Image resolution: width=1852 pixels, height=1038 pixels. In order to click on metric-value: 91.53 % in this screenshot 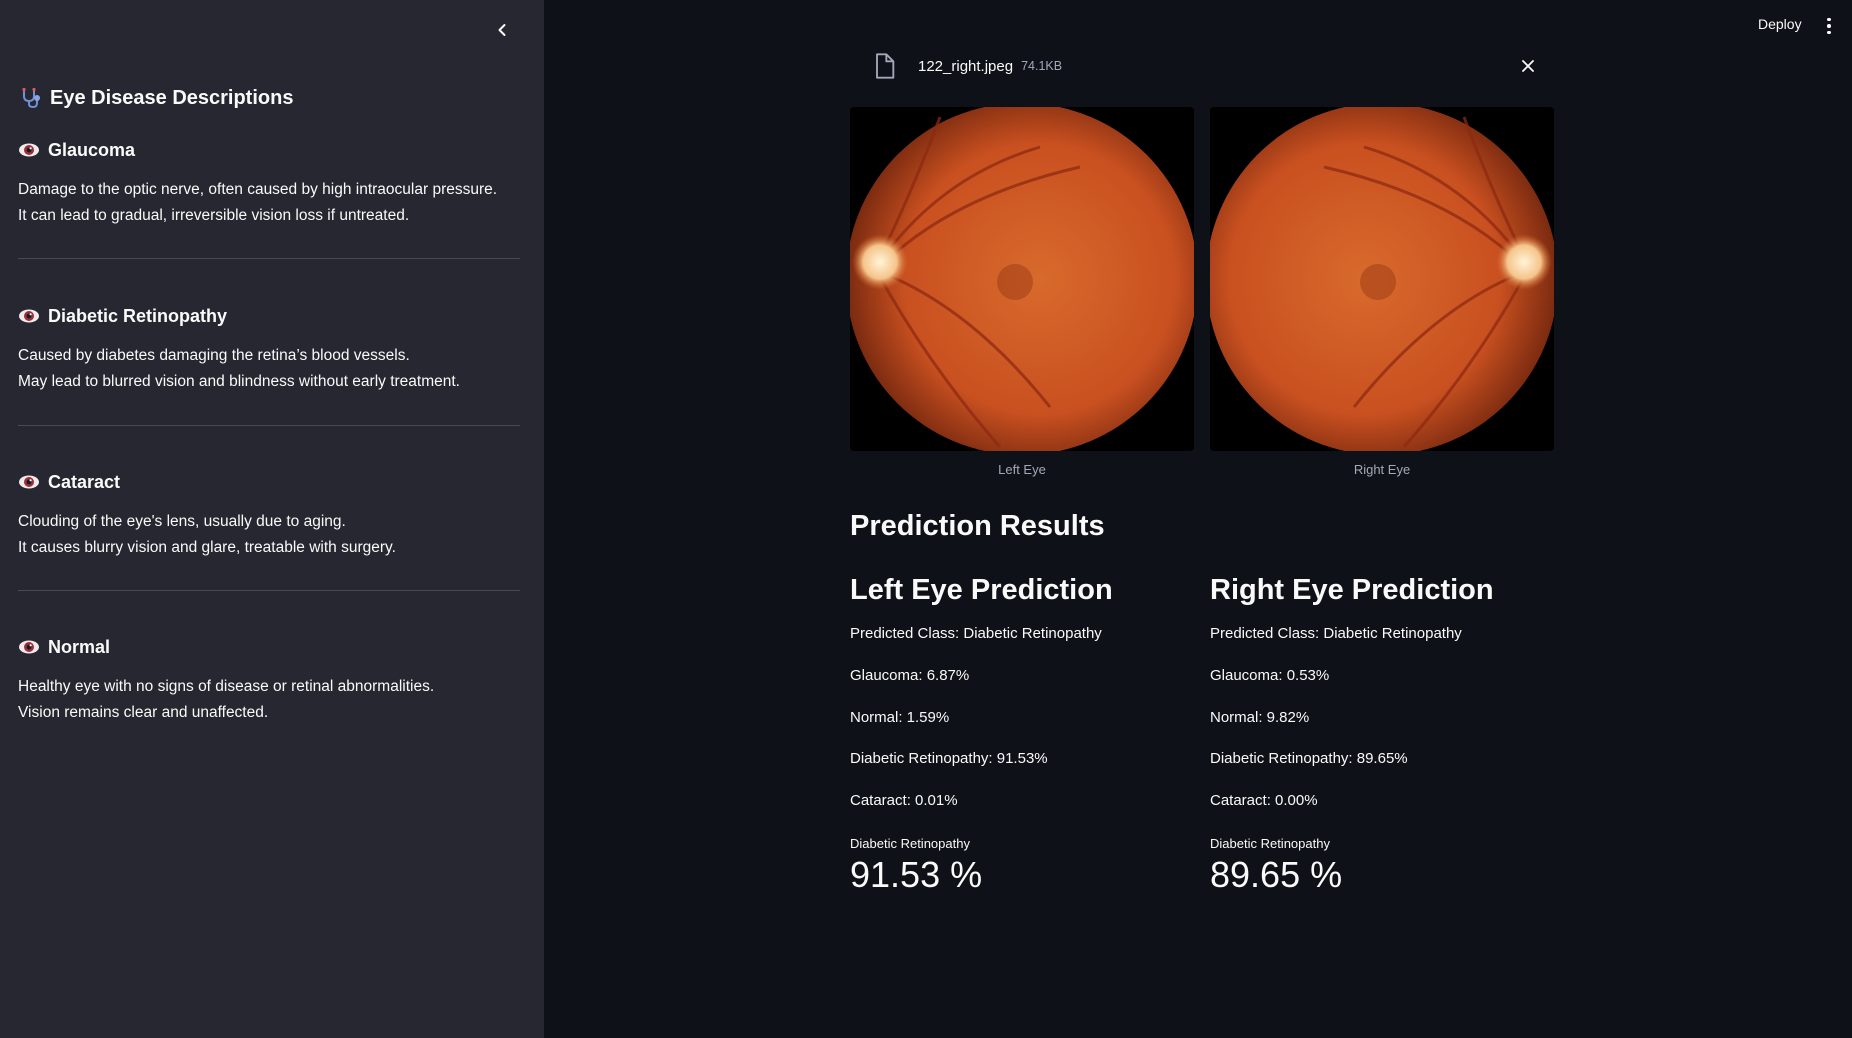, I will do `click(916, 874)`.